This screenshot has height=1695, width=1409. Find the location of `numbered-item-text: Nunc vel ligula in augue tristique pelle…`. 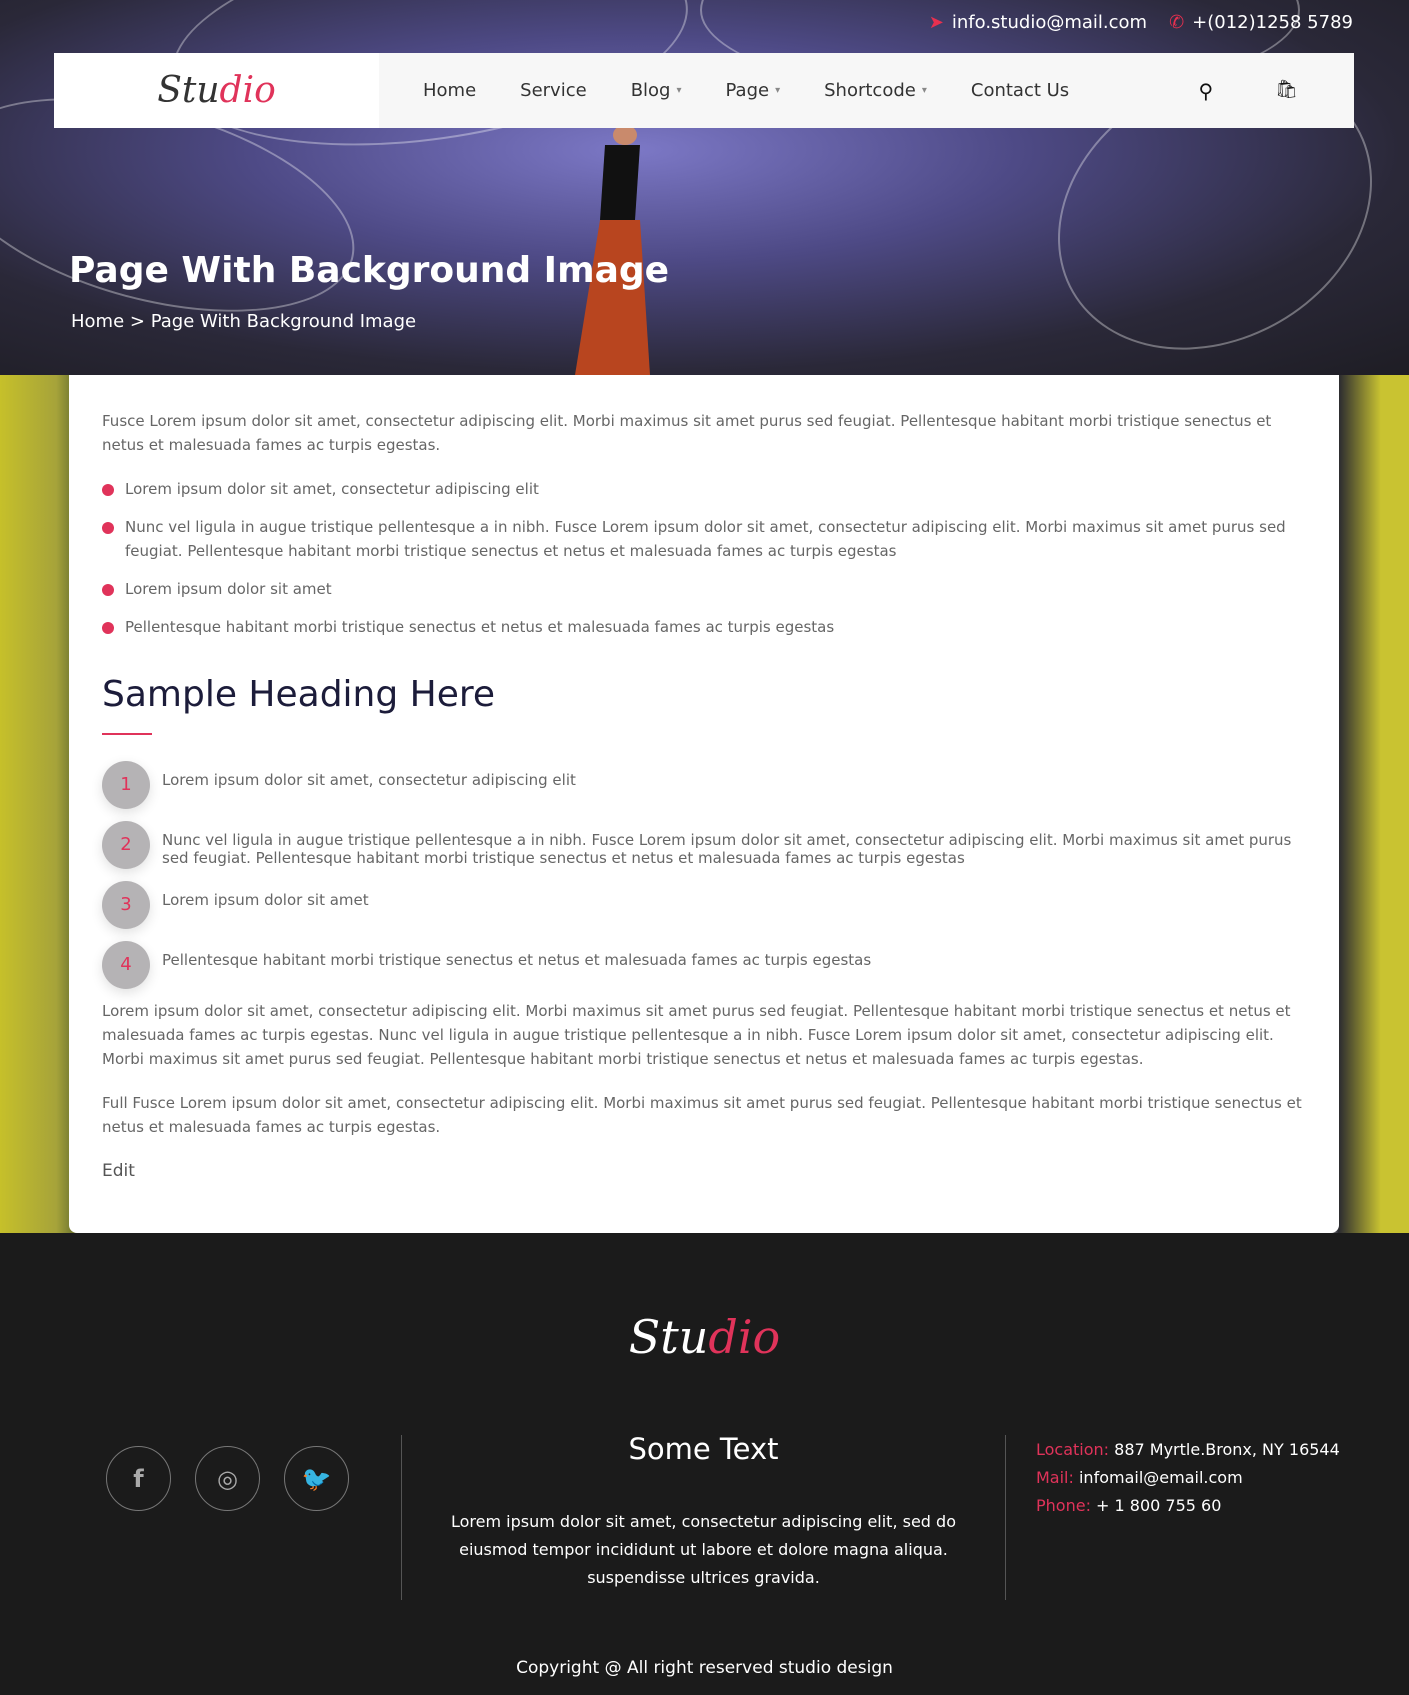

numbered-item-text: Nunc vel ligula in augue tristique pelle… is located at coordinates (727, 849).